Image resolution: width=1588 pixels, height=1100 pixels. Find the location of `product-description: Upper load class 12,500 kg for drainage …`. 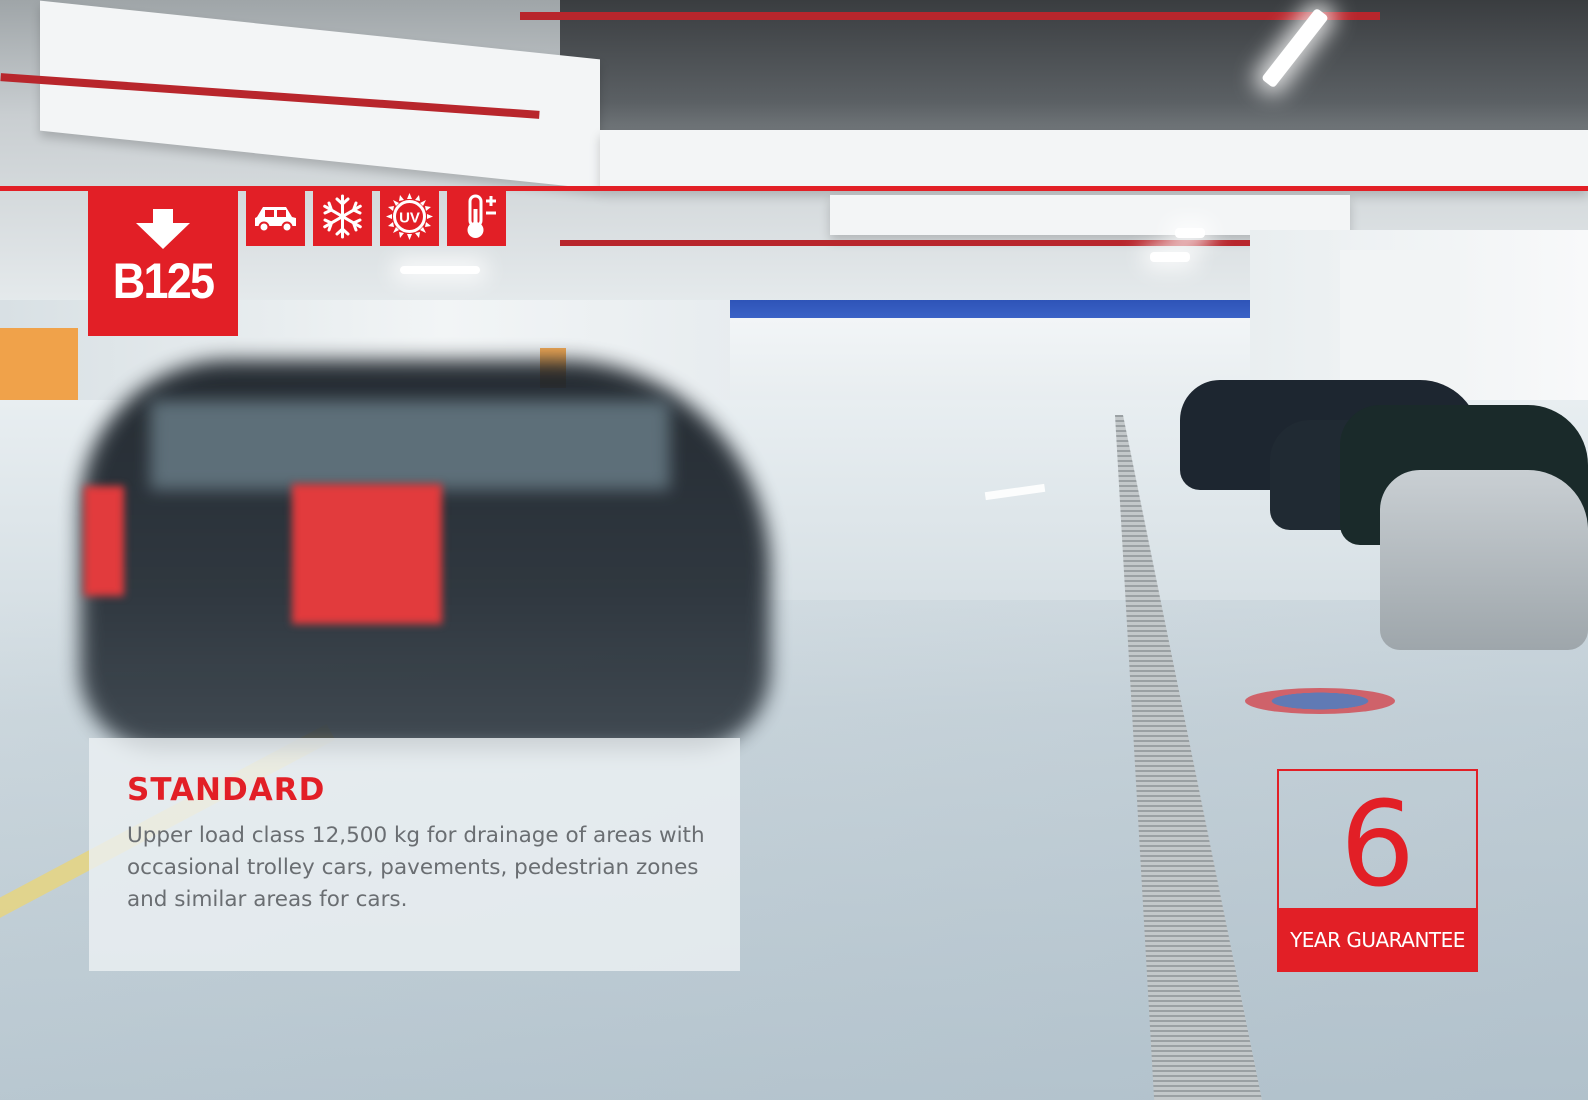

product-description: Upper load class 12,500 kg for drainage … is located at coordinates (416, 867).